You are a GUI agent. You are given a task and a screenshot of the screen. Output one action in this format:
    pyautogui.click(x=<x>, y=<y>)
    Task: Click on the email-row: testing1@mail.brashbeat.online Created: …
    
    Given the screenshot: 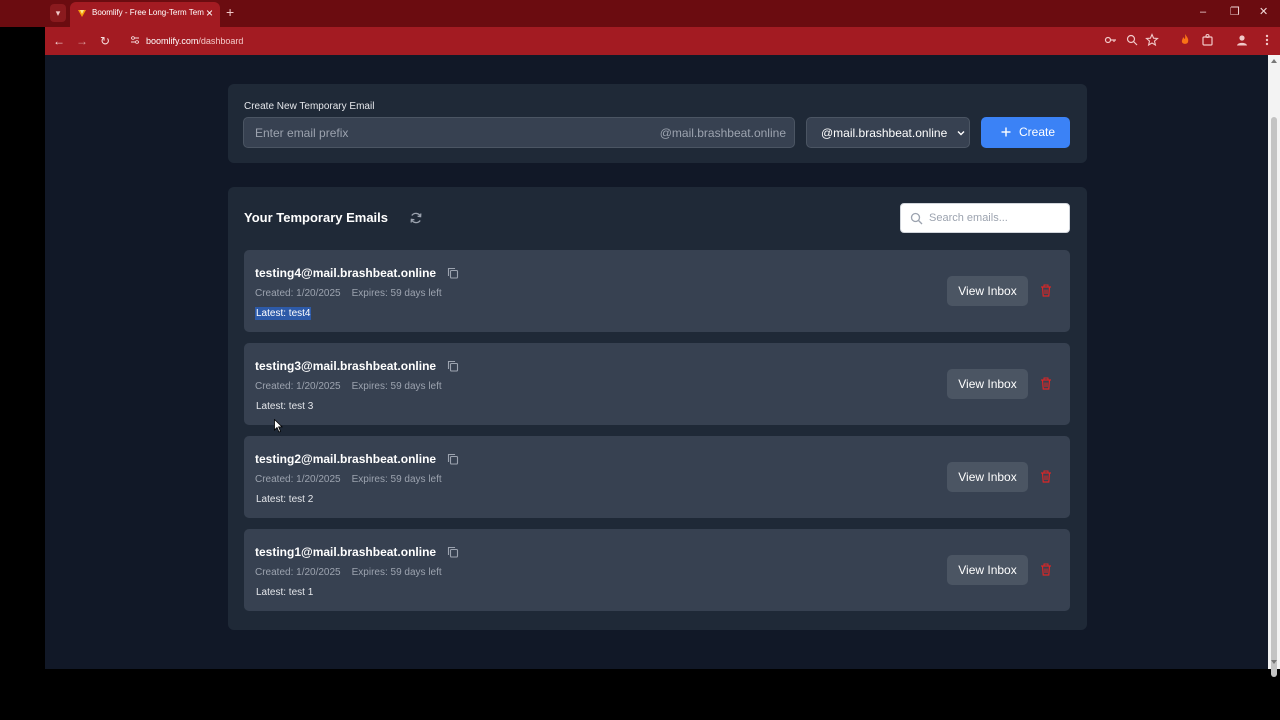 What is the action you would take?
    pyautogui.click(x=657, y=570)
    